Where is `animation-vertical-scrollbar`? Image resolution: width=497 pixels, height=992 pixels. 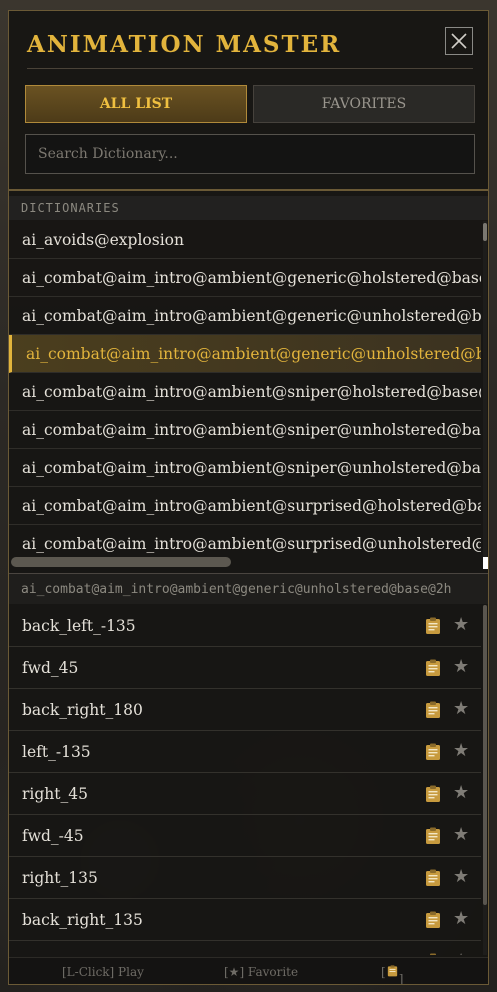
animation-vertical-scrollbar is located at coordinates (485, 780).